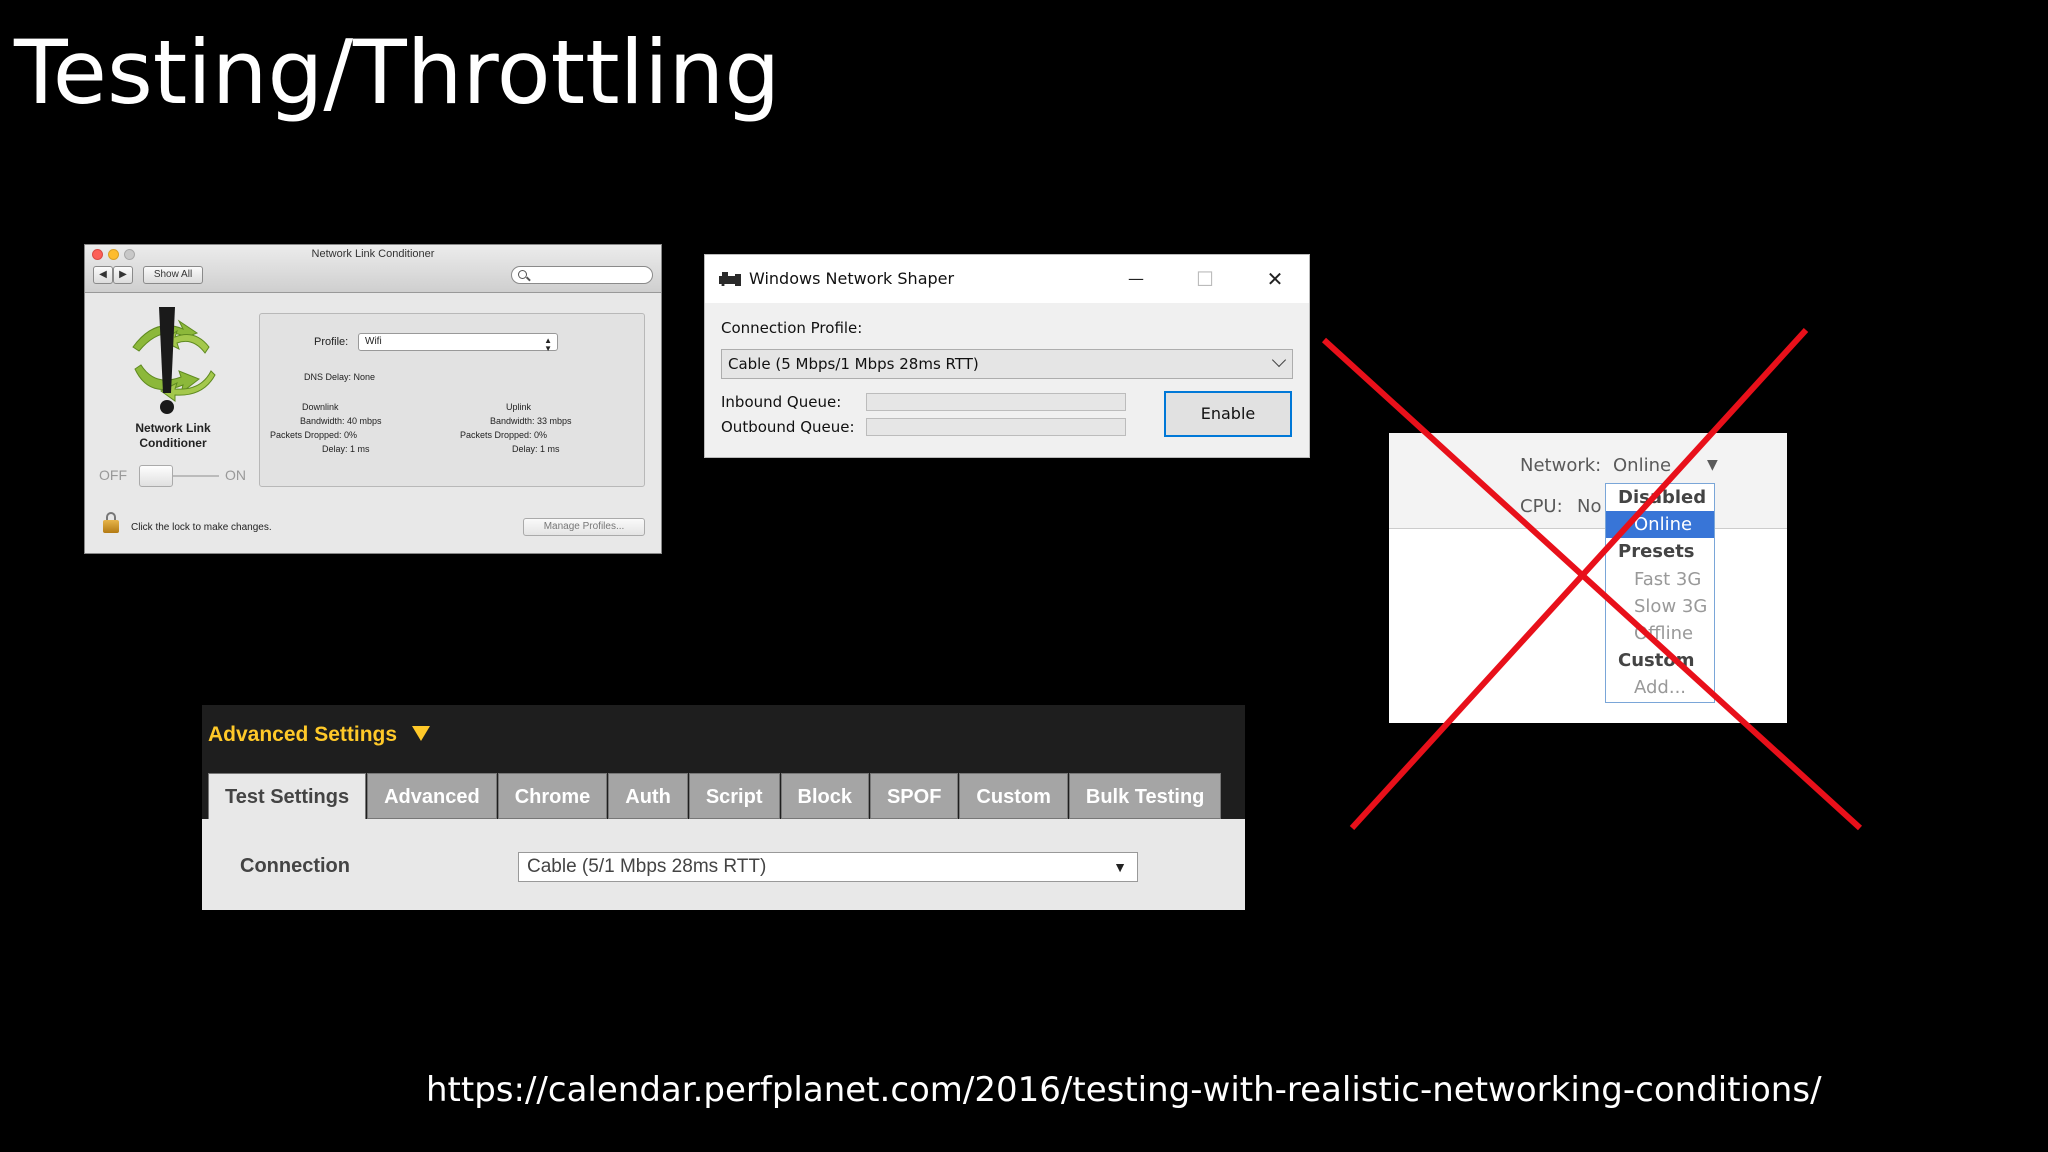  Describe the element at coordinates (828, 867) in the screenshot. I see `connection-select: Cable (5/1 Mbps 28ms RTT) ▼` at that location.